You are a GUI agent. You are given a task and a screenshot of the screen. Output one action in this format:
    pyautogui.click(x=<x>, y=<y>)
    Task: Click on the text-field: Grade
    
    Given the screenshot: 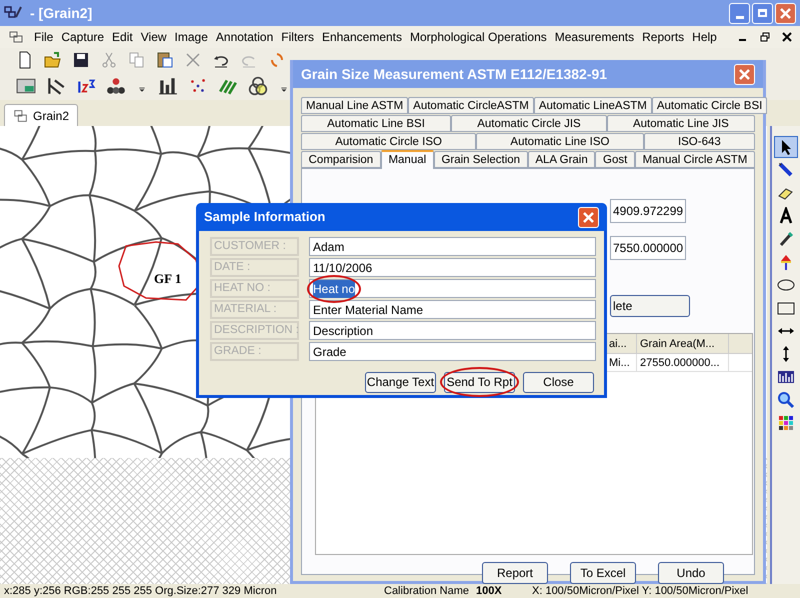 What is the action you would take?
    pyautogui.click(x=452, y=351)
    